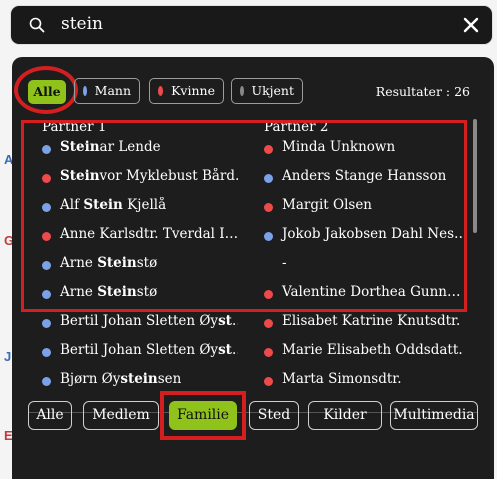 Image resolution: width=497 pixels, height=479 pixels. I want to click on bg-fragment-j: J, so click(8, 356).